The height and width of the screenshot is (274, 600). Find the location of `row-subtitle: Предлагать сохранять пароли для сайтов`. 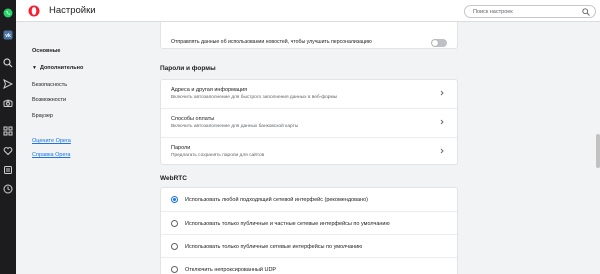

row-subtitle: Предлагать сохранять пароли для сайтов is located at coordinates (218, 155).